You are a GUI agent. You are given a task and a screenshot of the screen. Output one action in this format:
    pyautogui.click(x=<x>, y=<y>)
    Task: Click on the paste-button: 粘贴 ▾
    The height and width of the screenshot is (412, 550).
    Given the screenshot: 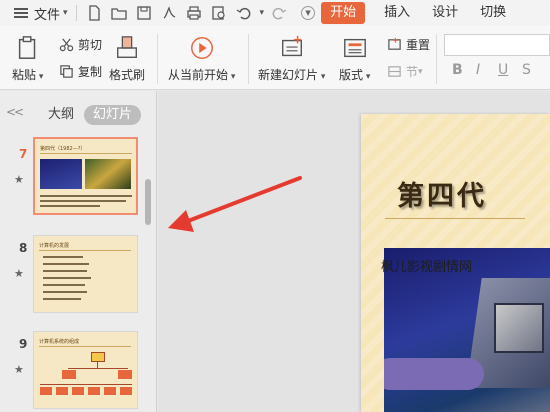 What is the action you would take?
    pyautogui.click(x=27, y=58)
    